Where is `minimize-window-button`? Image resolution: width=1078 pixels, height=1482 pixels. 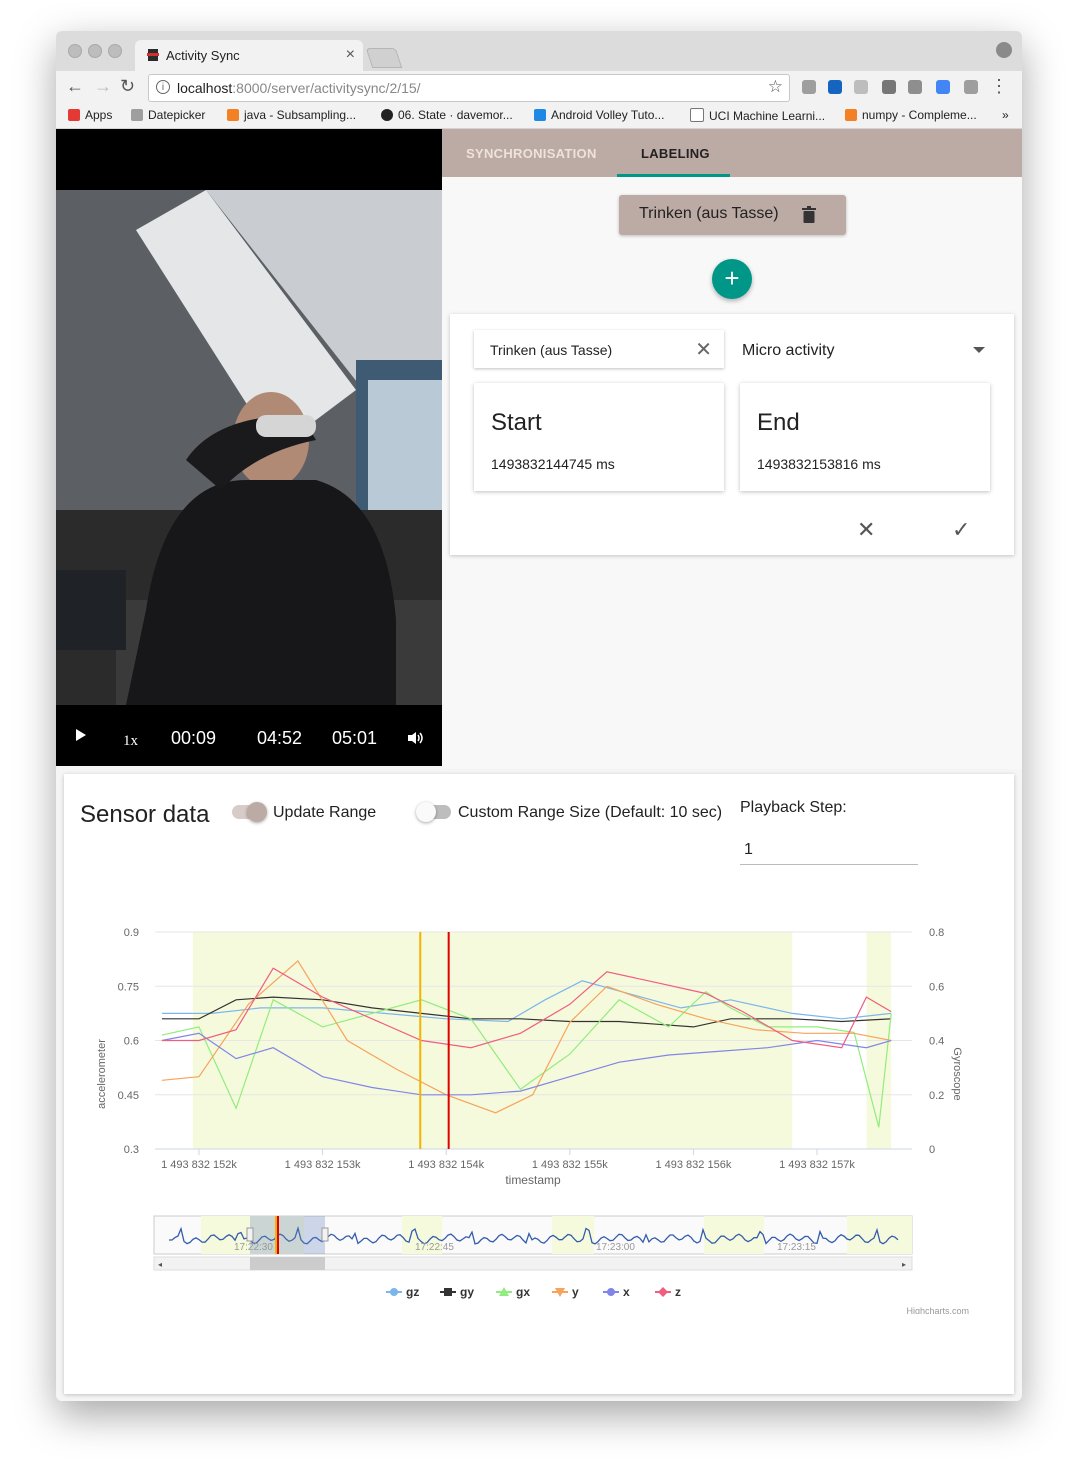
minimize-window-button is located at coordinates (95, 51).